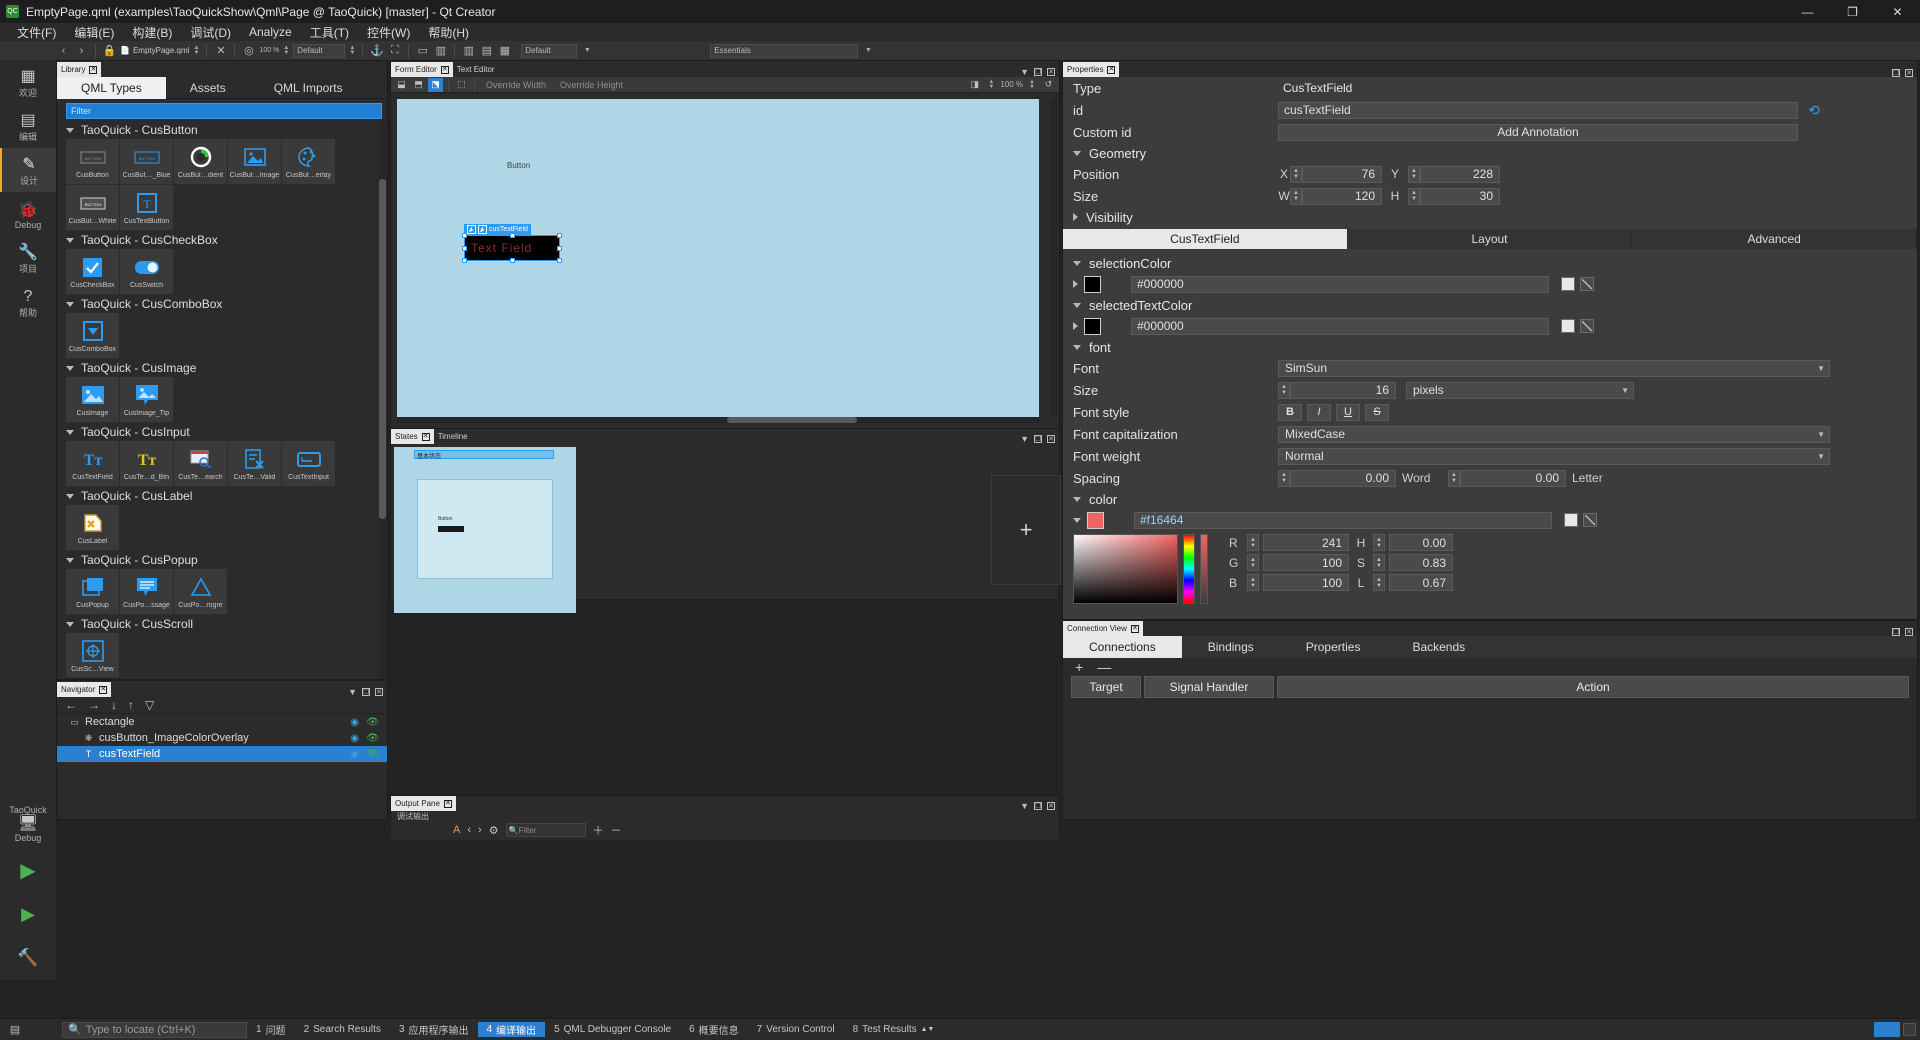 This screenshot has width=1920, height=1040. What do you see at coordinates (1414, 174) in the screenshot?
I see `position-y-spinner: ▲ ▼` at bounding box center [1414, 174].